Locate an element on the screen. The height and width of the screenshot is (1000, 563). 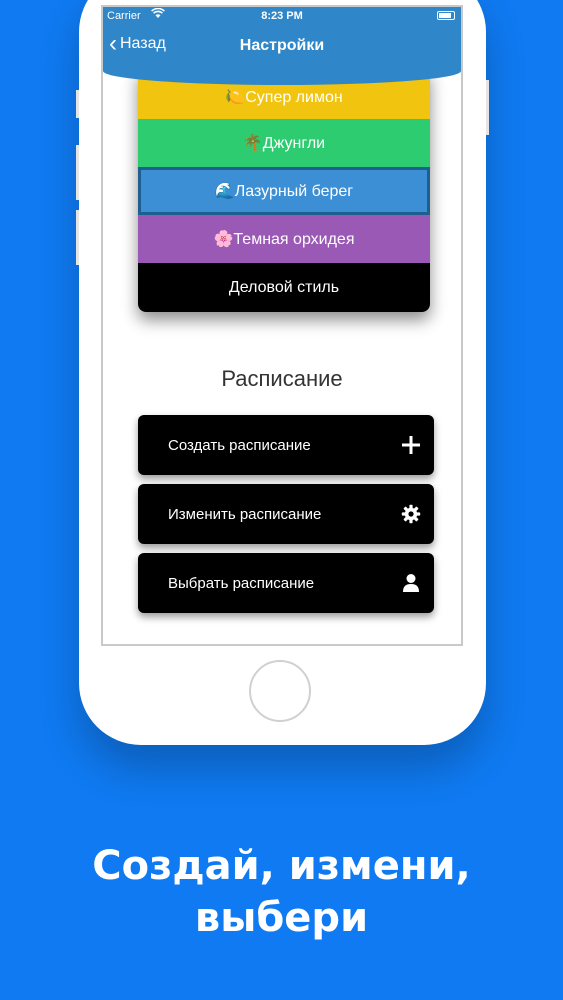
button-label: Выбрать расписание is located at coordinates (241, 583).